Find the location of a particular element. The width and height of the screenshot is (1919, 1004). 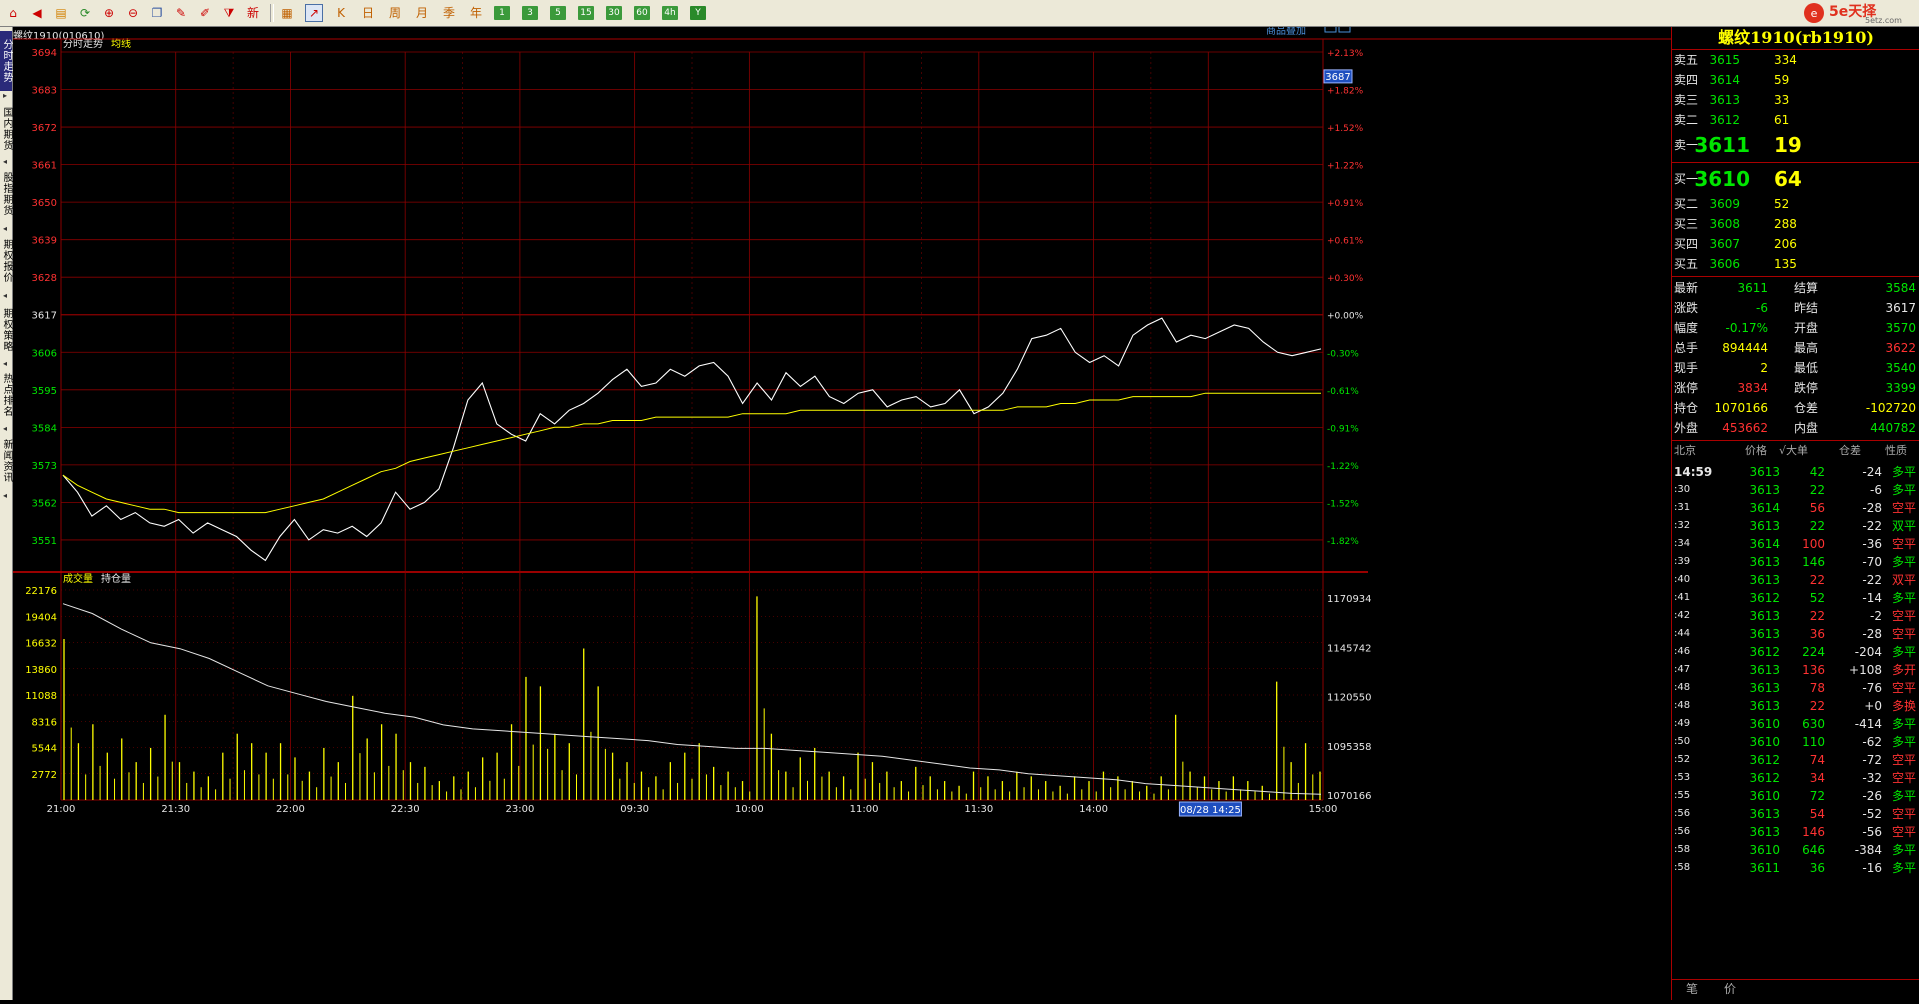

year-icon: 年 is located at coordinates (476, 13).